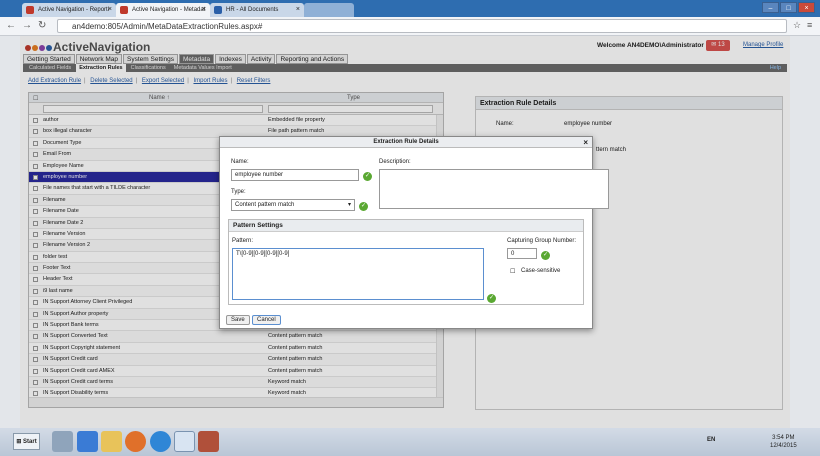 The width and height of the screenshot is (820, 456). I want to click on browser-tab-reporting: Active Navigation - Reporti ×, so click(69, 10).